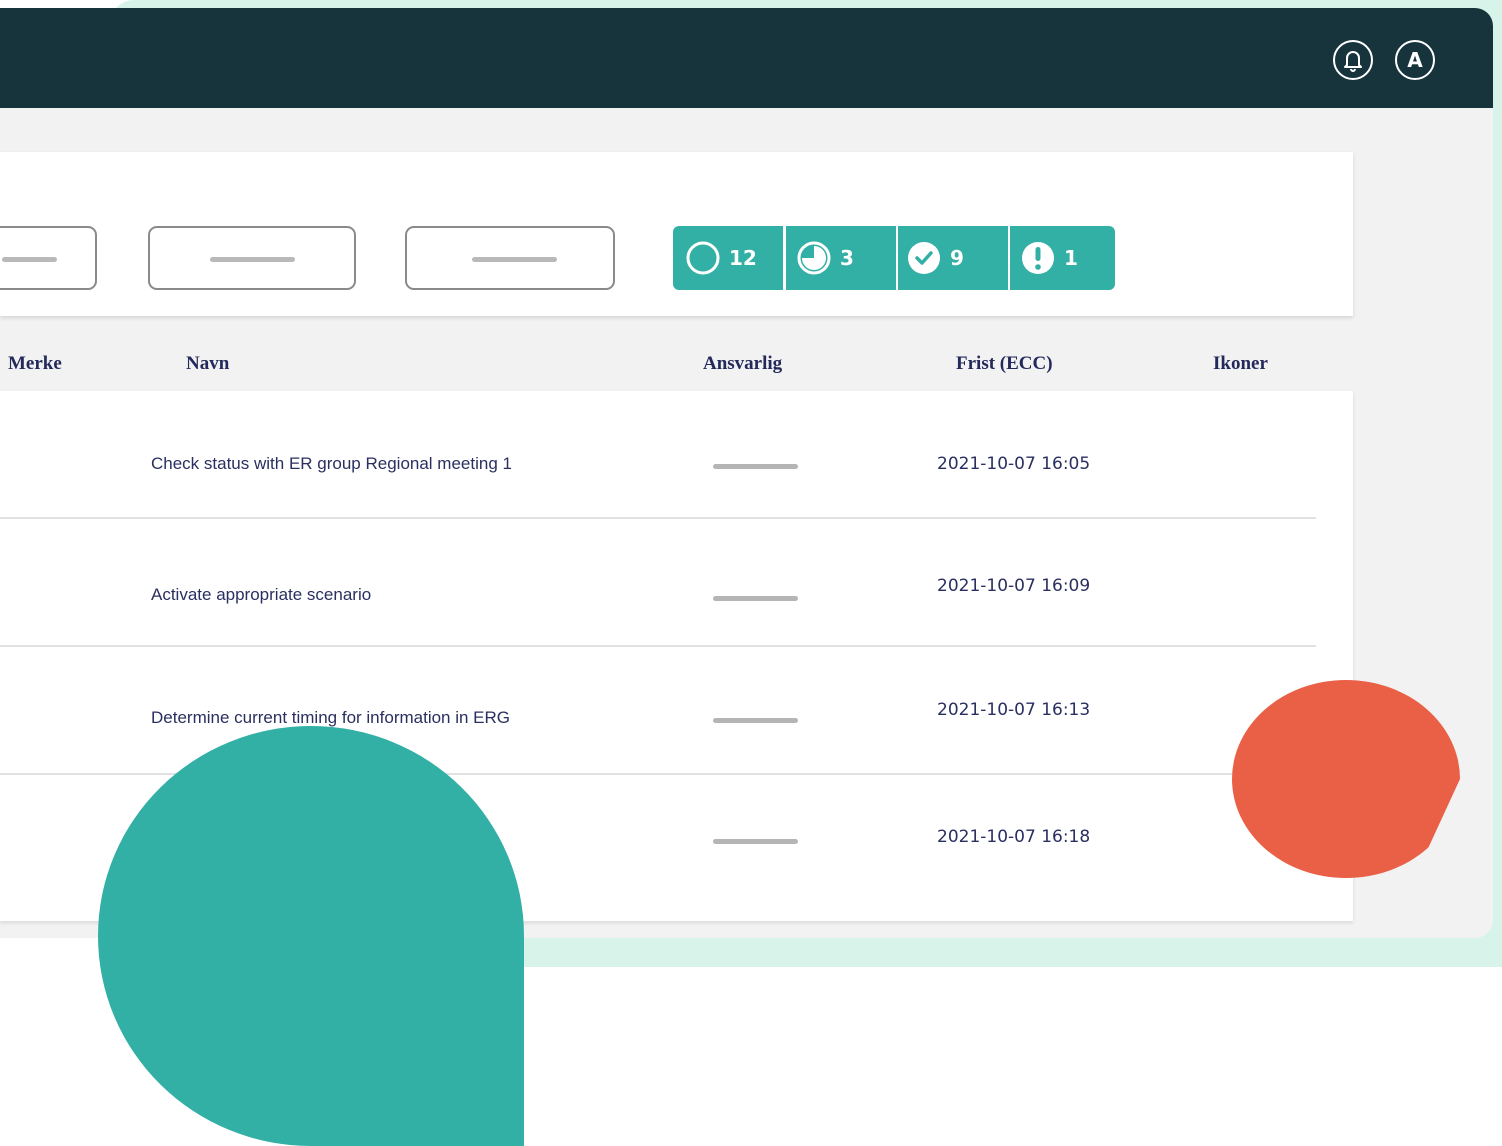  What do you see at coordinates (261, 594) in the screenshot?
I see `task-name: Activate appropriate scenario` at bounding box center [261, 594].